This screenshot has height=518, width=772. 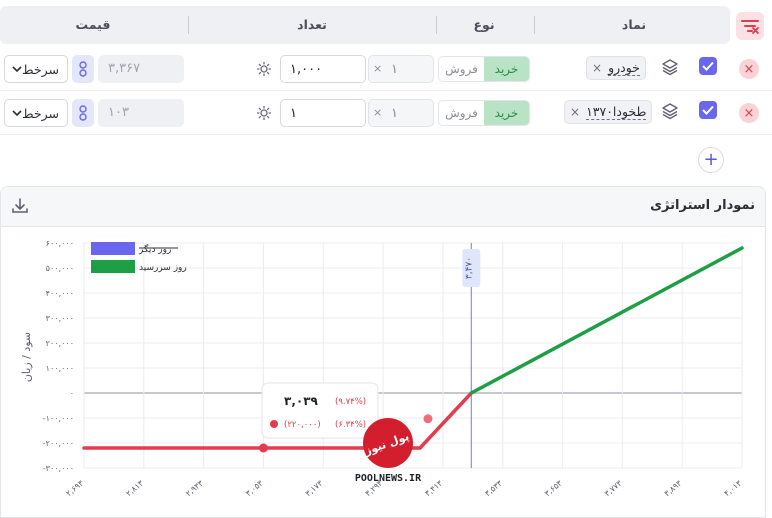 What do you see at coordinates (634, 24) in the screenshot?
I see `header-symbol: نماد` at bounding box center [634, 24].